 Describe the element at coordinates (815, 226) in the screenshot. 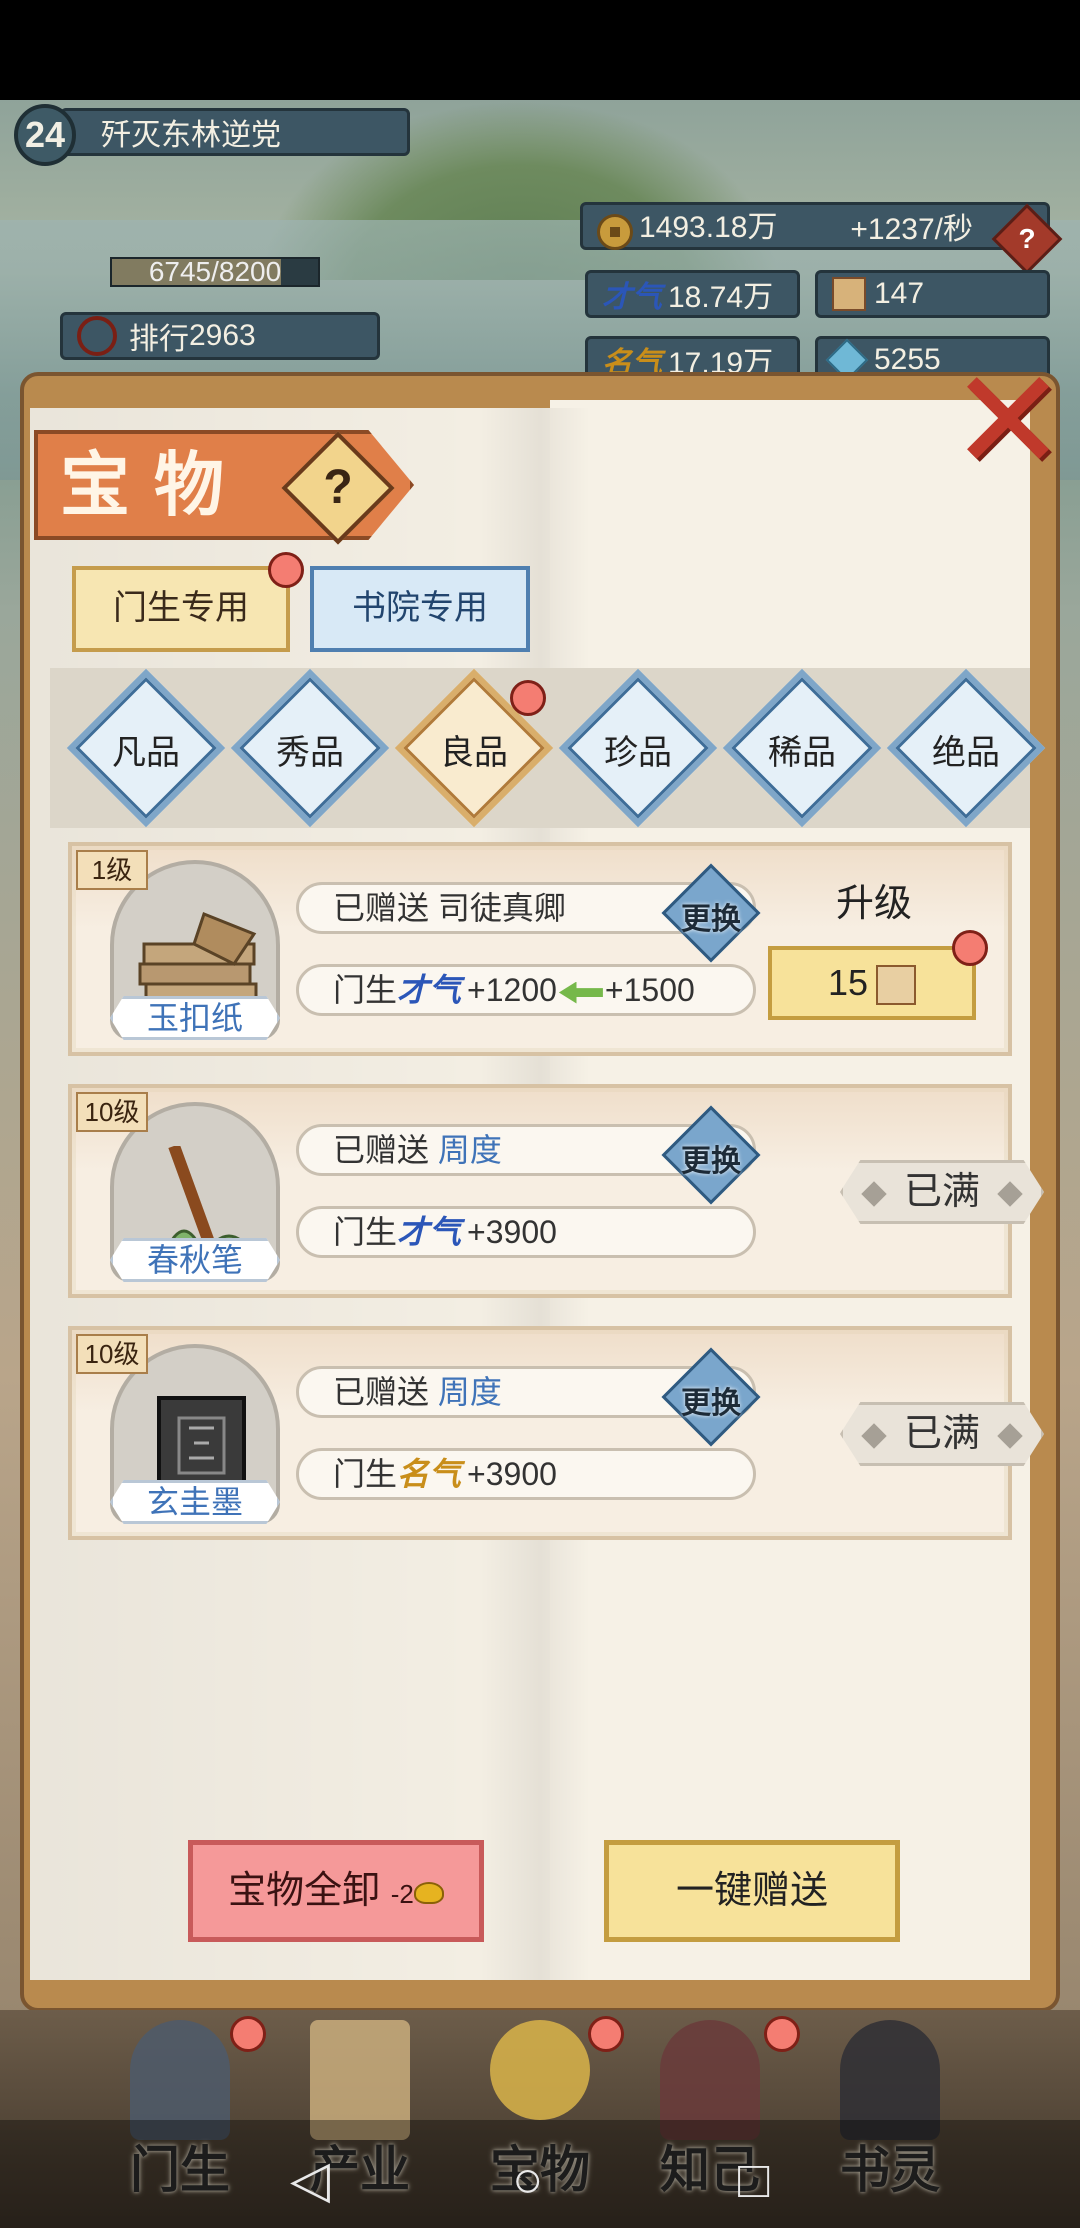

I see `coin-bar: 1493.18万 +1237/秒` at that location.